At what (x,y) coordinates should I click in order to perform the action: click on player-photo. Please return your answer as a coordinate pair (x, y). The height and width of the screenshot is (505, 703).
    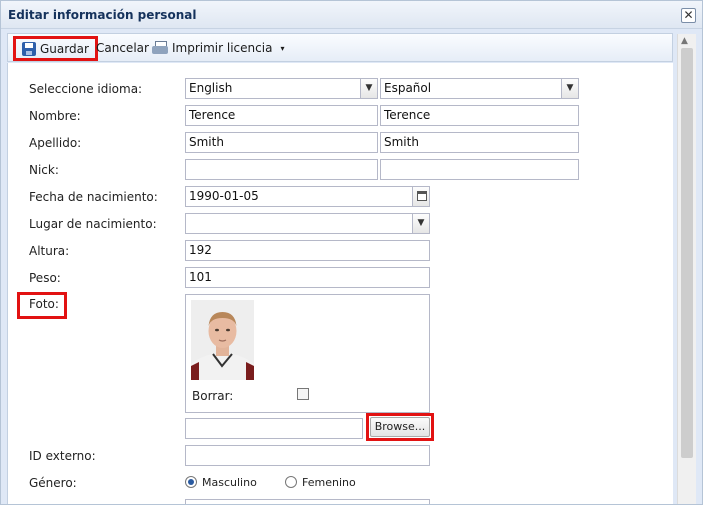
    Looking at the image, I should click on (222, 340).